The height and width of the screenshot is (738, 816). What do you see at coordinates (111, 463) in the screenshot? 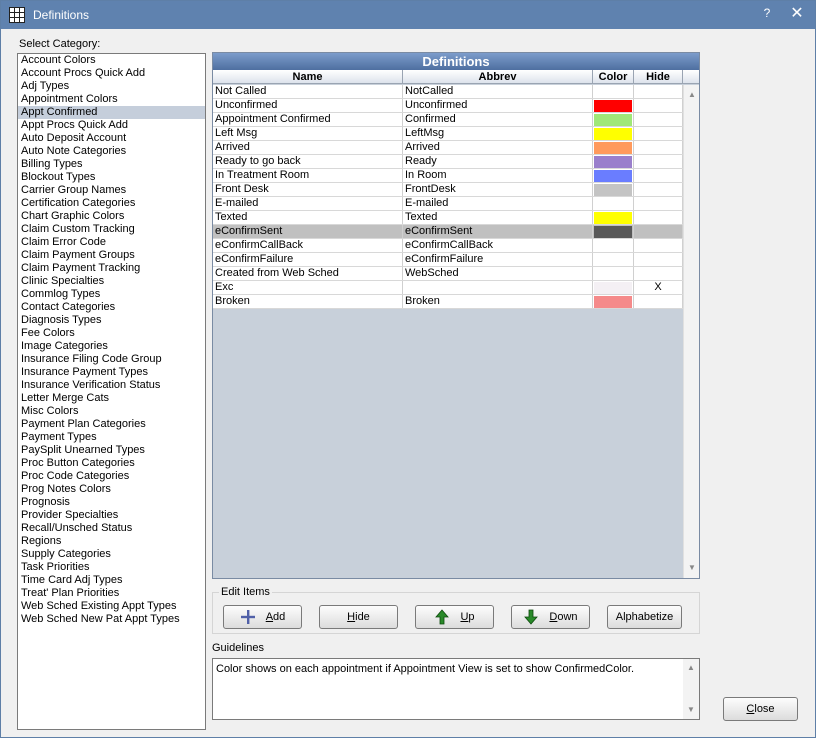
I see `category-item: Proc Button Categories` at bounding box center [111, 463].